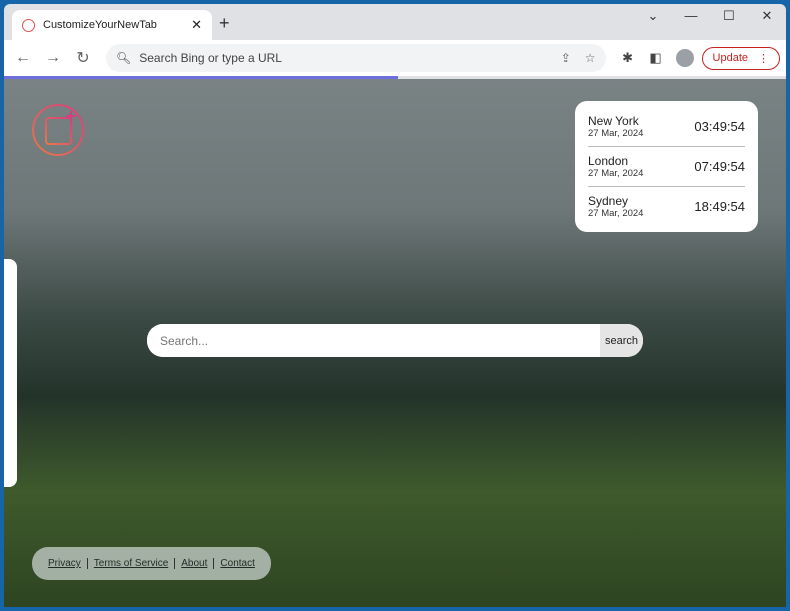 The height and width of the screenshot is (611, 790). What do you see at coordinates (224, 23) in the screenshot?
I see `new-tab-button: +` at bounding box center [224, 23].